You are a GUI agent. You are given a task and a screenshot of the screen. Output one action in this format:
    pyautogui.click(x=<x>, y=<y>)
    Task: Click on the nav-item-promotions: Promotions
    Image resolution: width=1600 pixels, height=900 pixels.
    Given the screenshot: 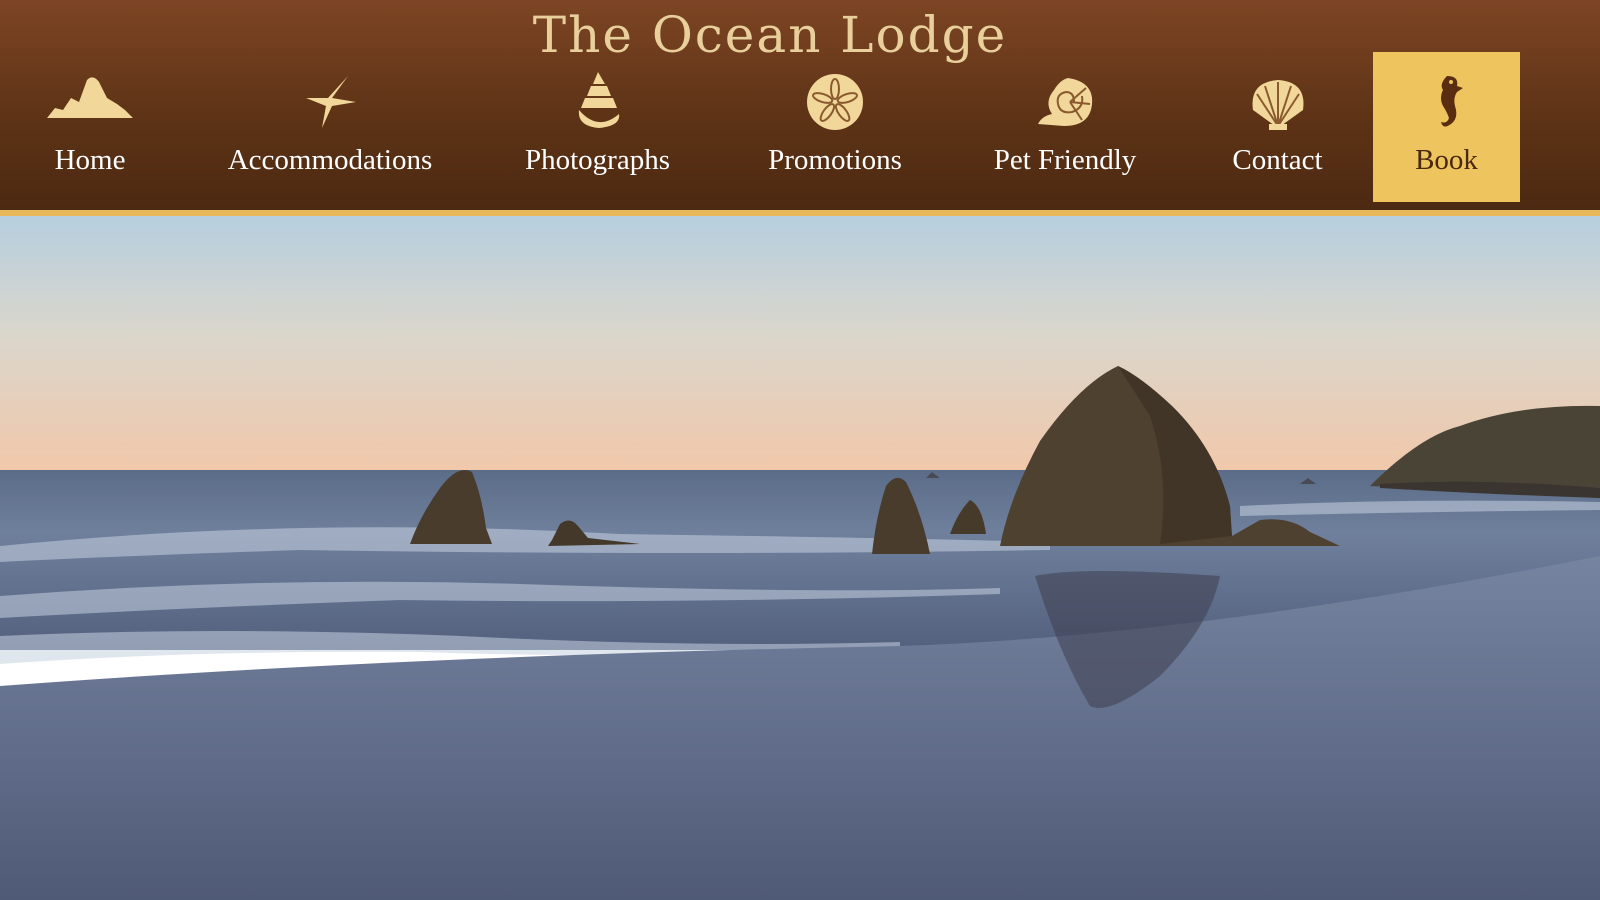 What is the action you would take?
    pyautogui.click(x=835, y=127)
    